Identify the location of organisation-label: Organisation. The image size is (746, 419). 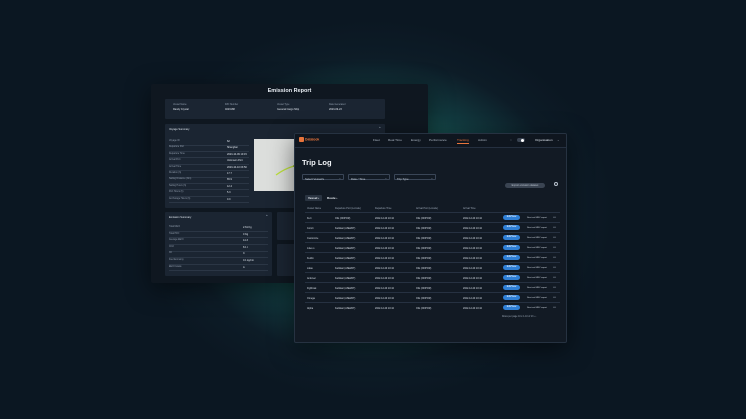
(544, 140).